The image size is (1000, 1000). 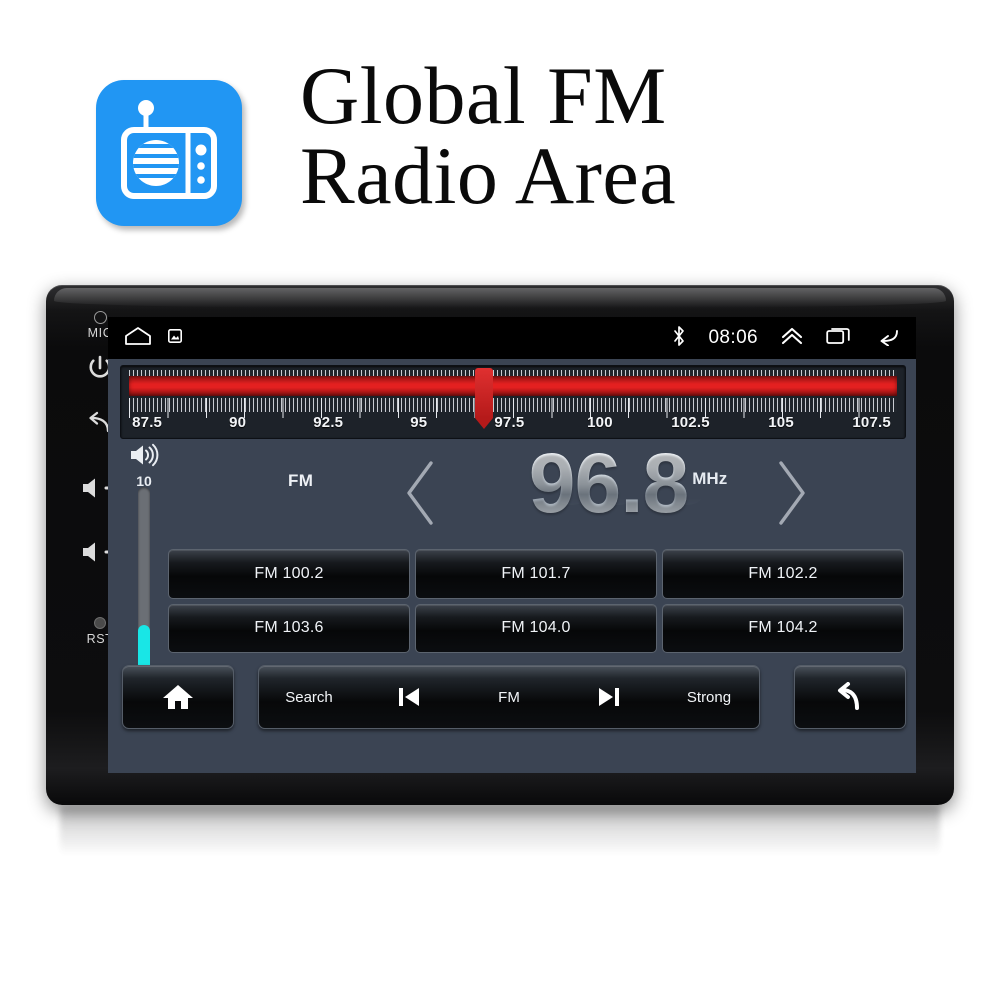 I want to click on chevron-up-icon, so click(x=792, y=338).